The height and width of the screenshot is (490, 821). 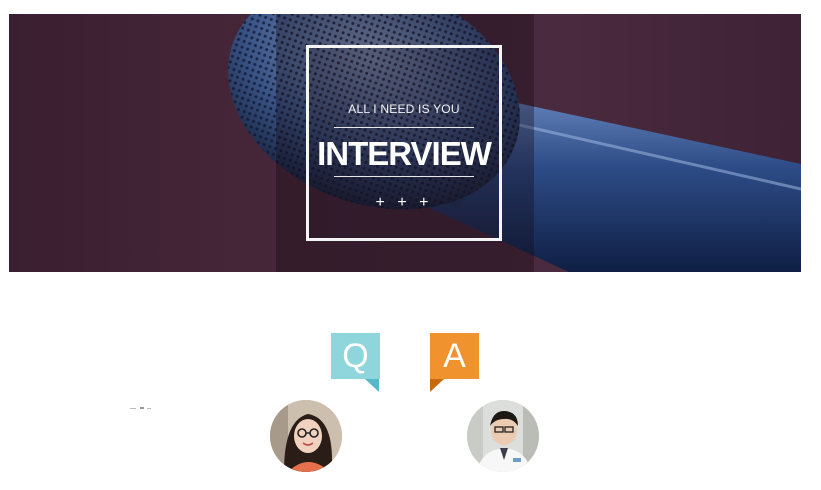 I want to click on doctor-avatar-icon, so click(x=503, y=436).